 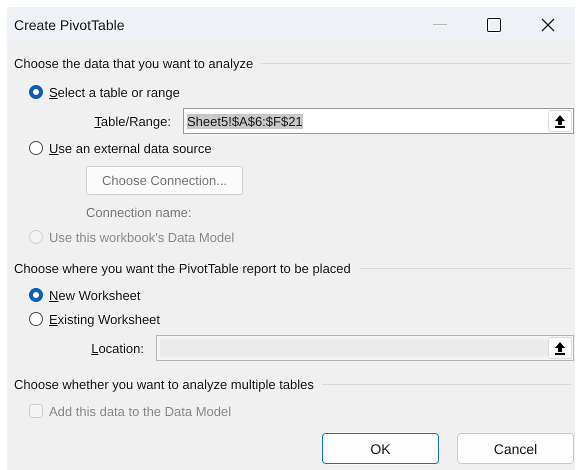 What do you see at coordinates (117, 348) in the screenshot?
I see `field-label: Location:` at bounding box center [117, 348].